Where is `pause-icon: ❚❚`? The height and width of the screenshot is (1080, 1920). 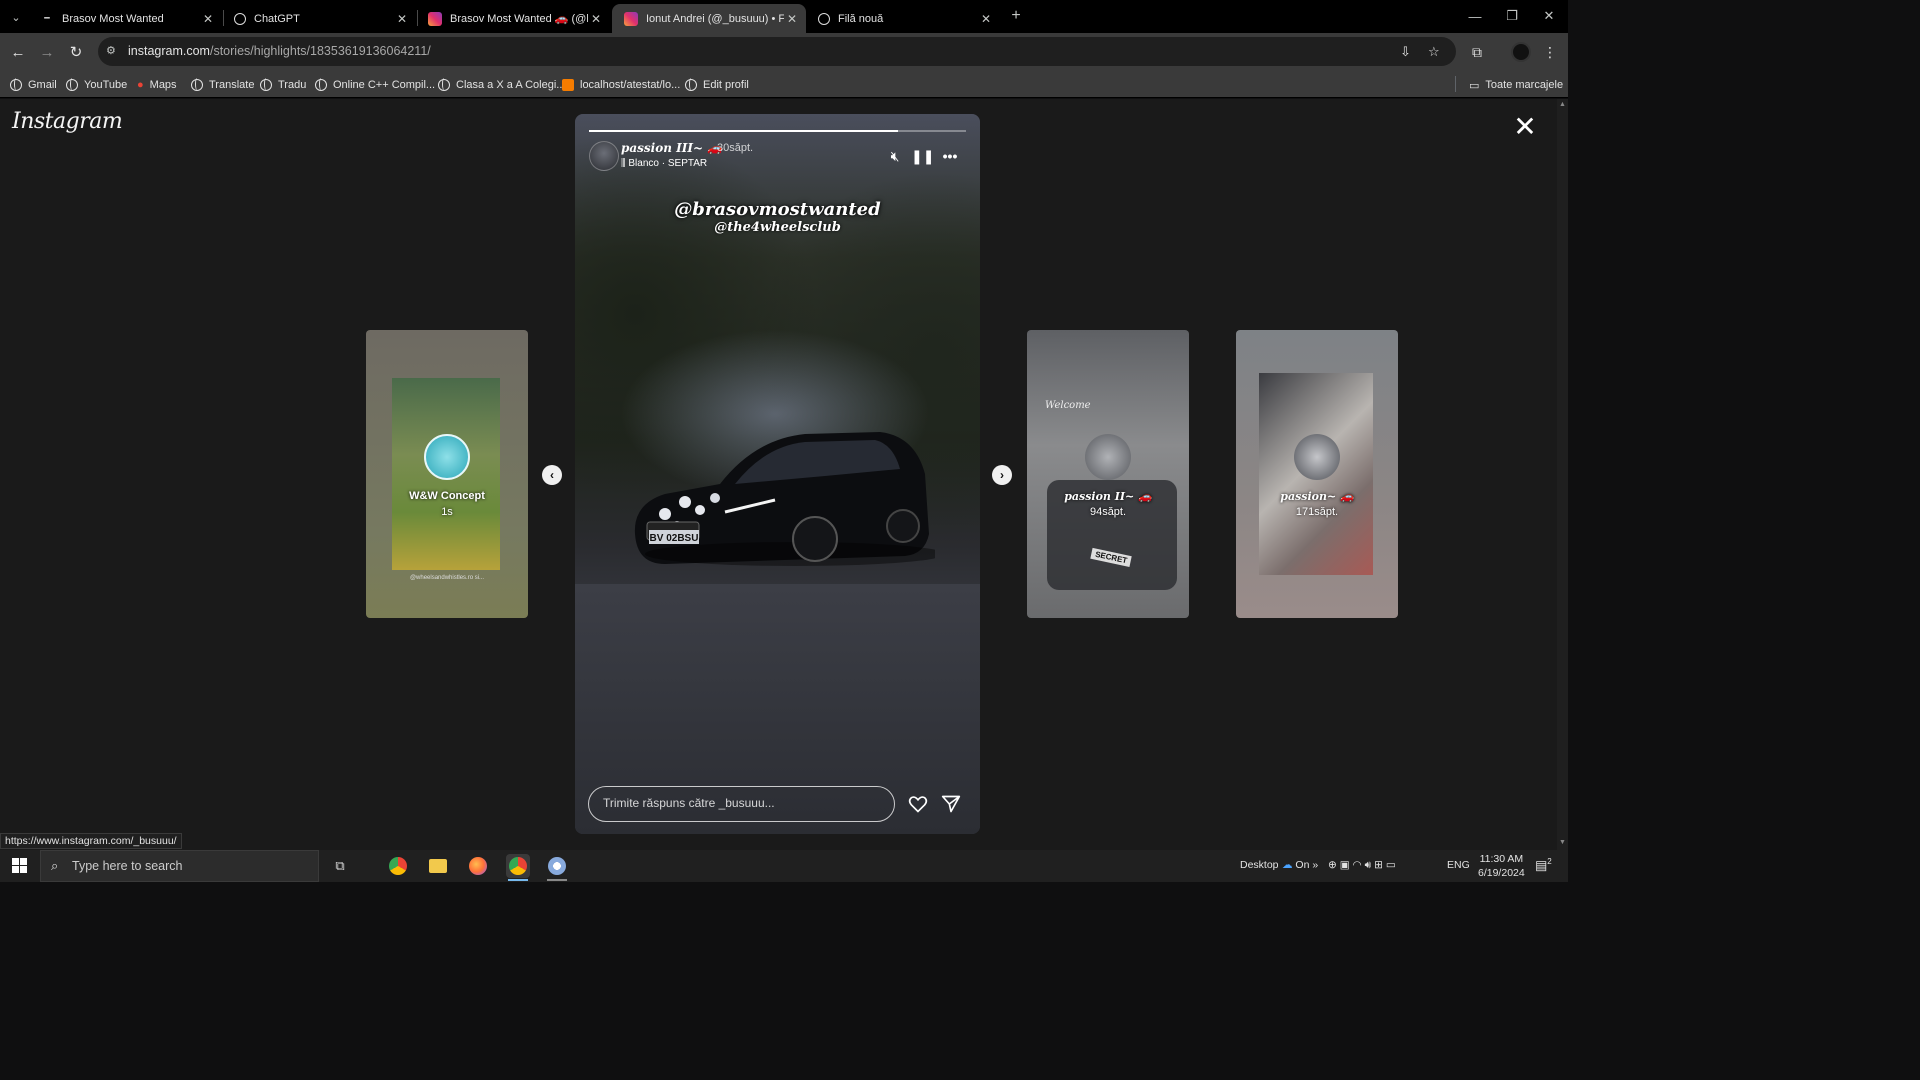 pause-icon: ❚❚ is located at coordinates (922, 156).